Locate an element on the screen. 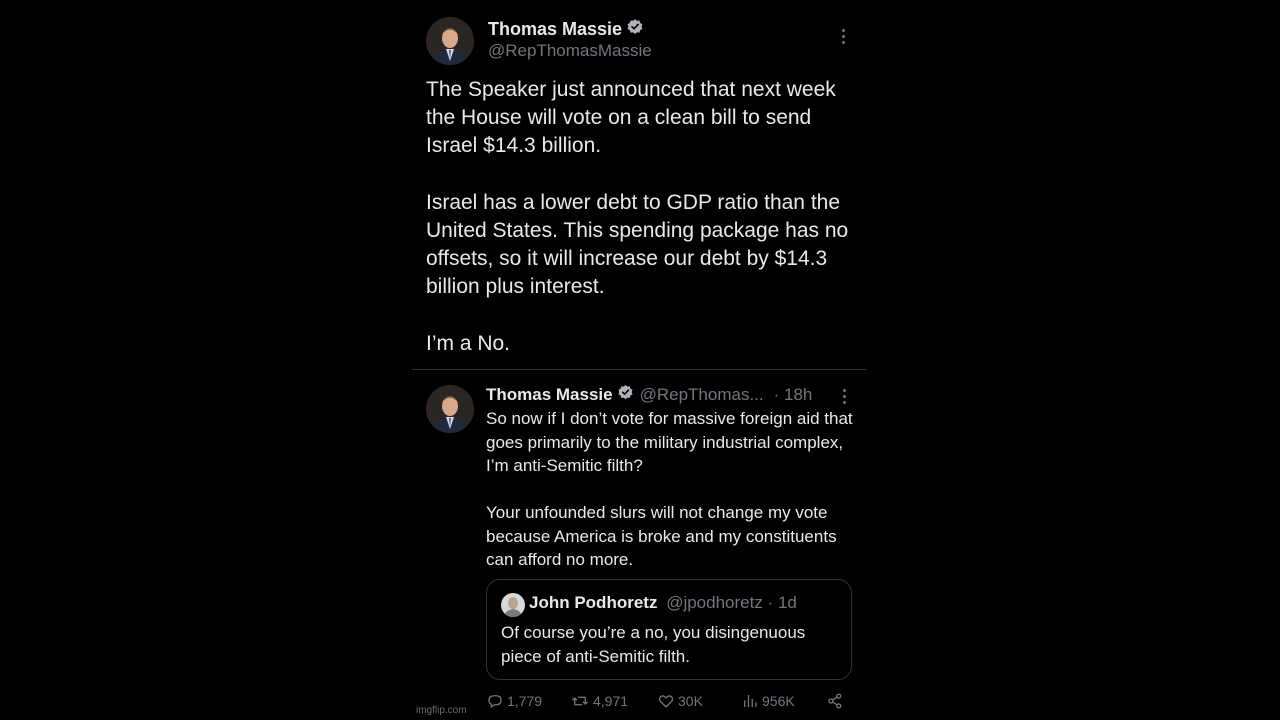 This screenshot has height=720, width=1280. views-count: 956K is located at coordinates (778, 701).